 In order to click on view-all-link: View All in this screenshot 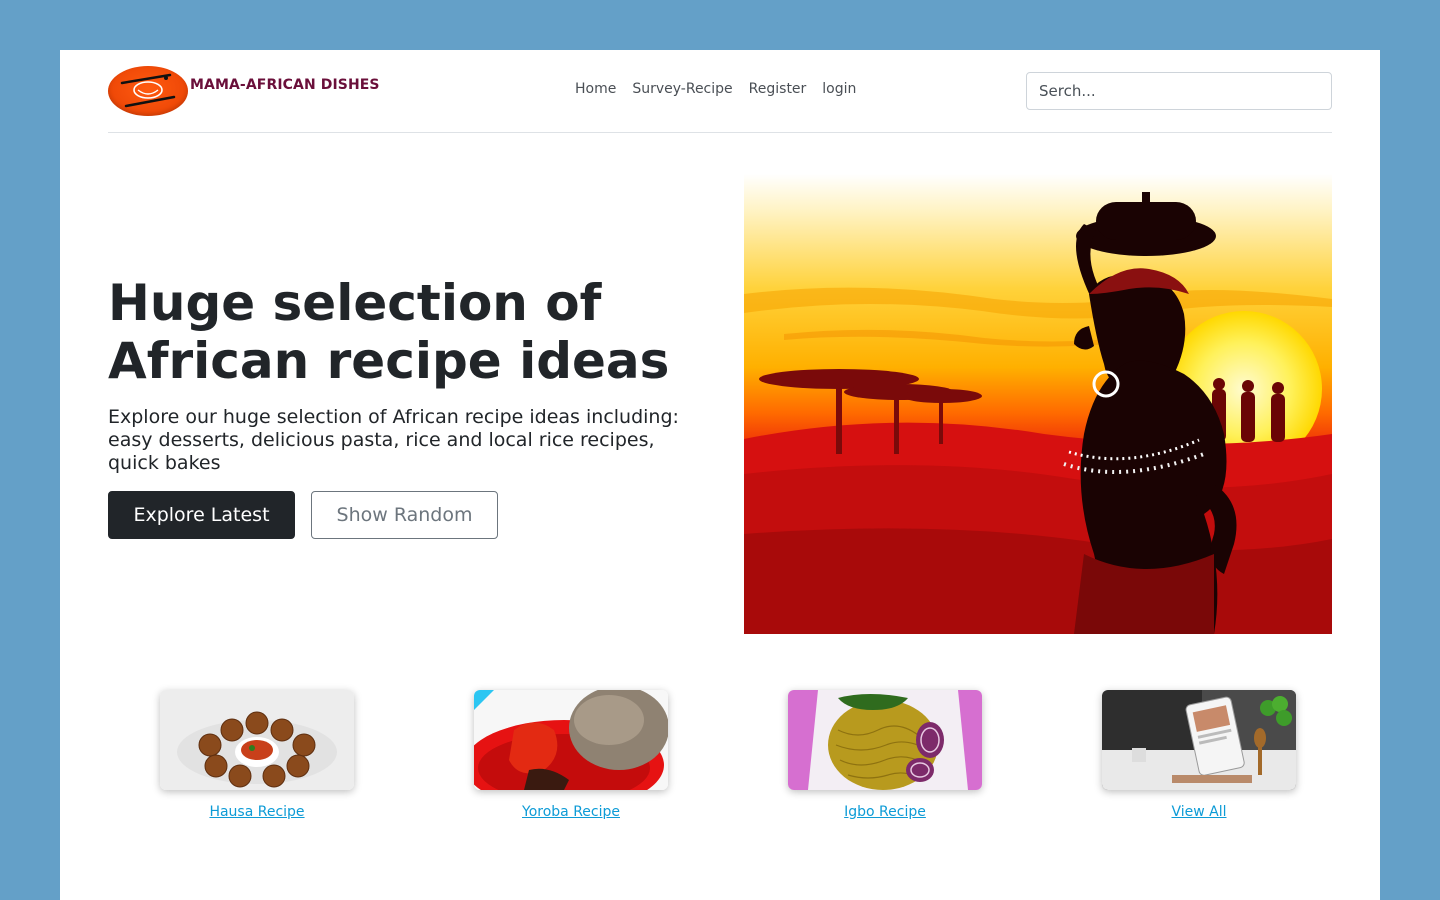, I will do `click(1198, 812)`.